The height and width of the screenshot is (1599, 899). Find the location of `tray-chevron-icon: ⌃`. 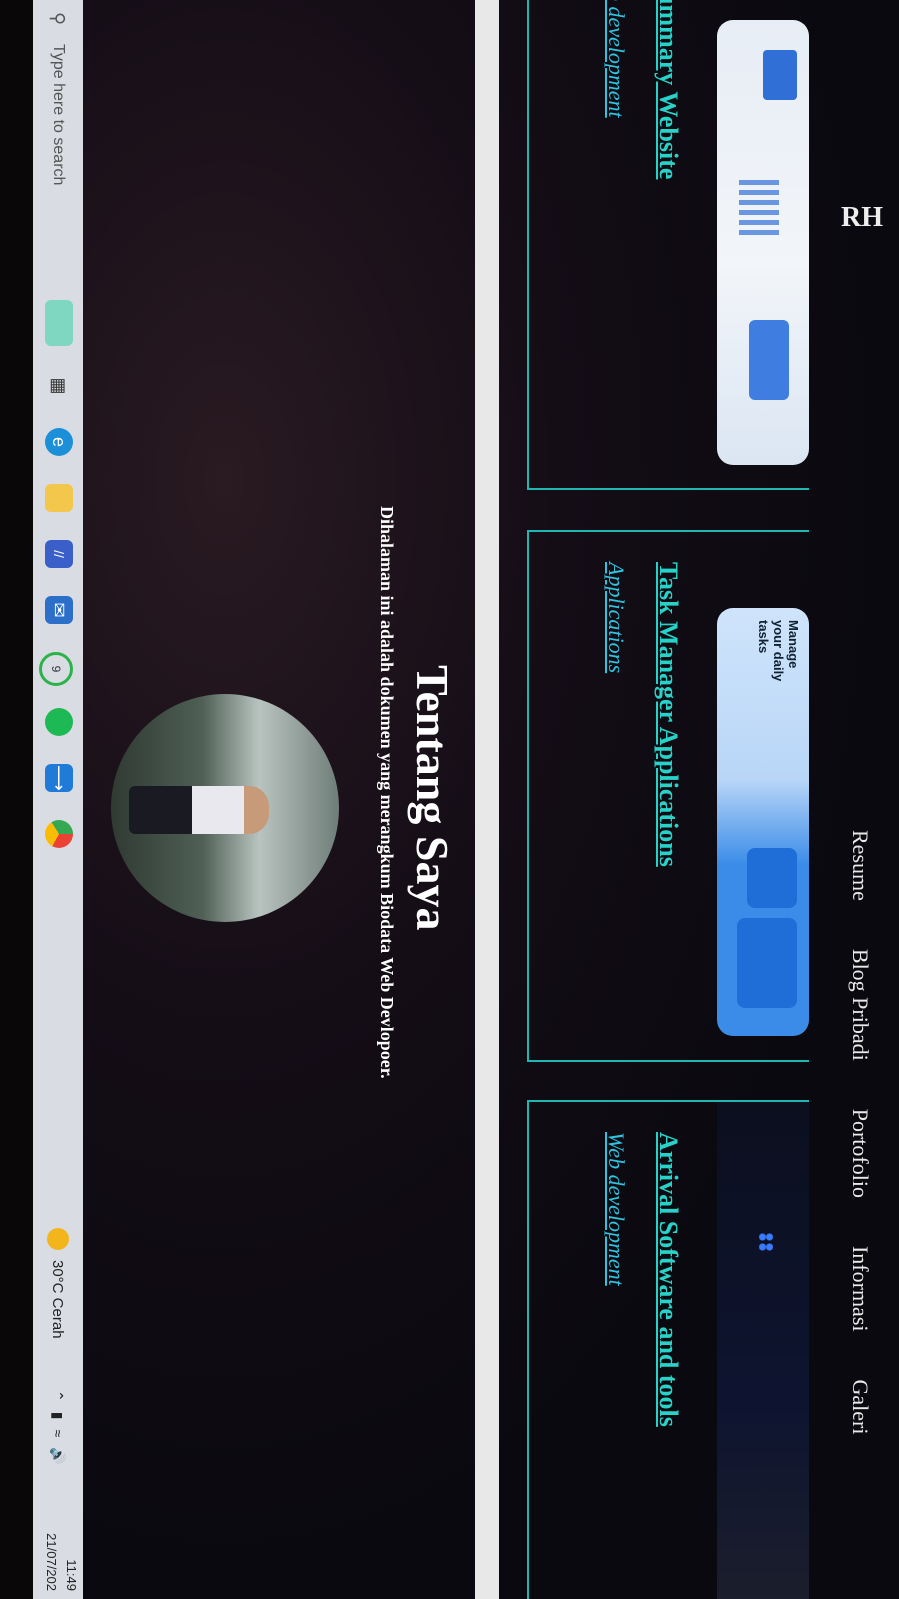

tray-chevron-icon: ⌃ is located at coordinates (58, 1396).